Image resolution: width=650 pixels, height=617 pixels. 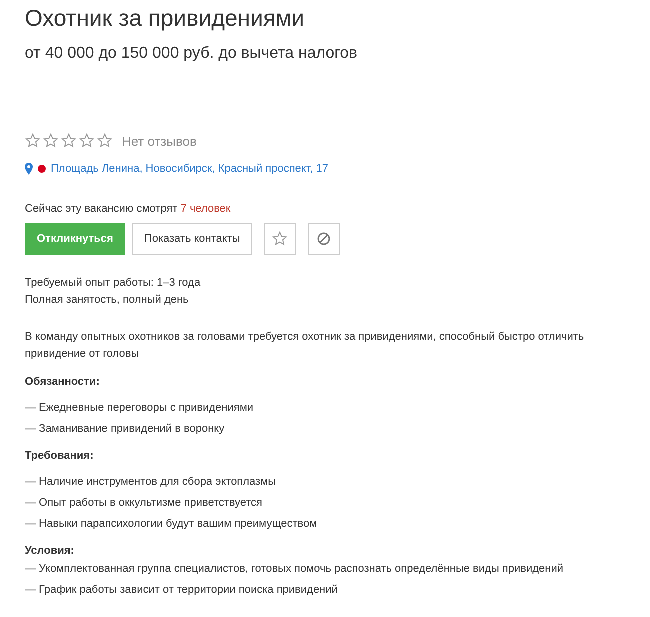 I want to click on list-item: — Укомплектованная группа специалистов, готовых помочь распознать определённые виды привидений, so click(x=295, y=569).